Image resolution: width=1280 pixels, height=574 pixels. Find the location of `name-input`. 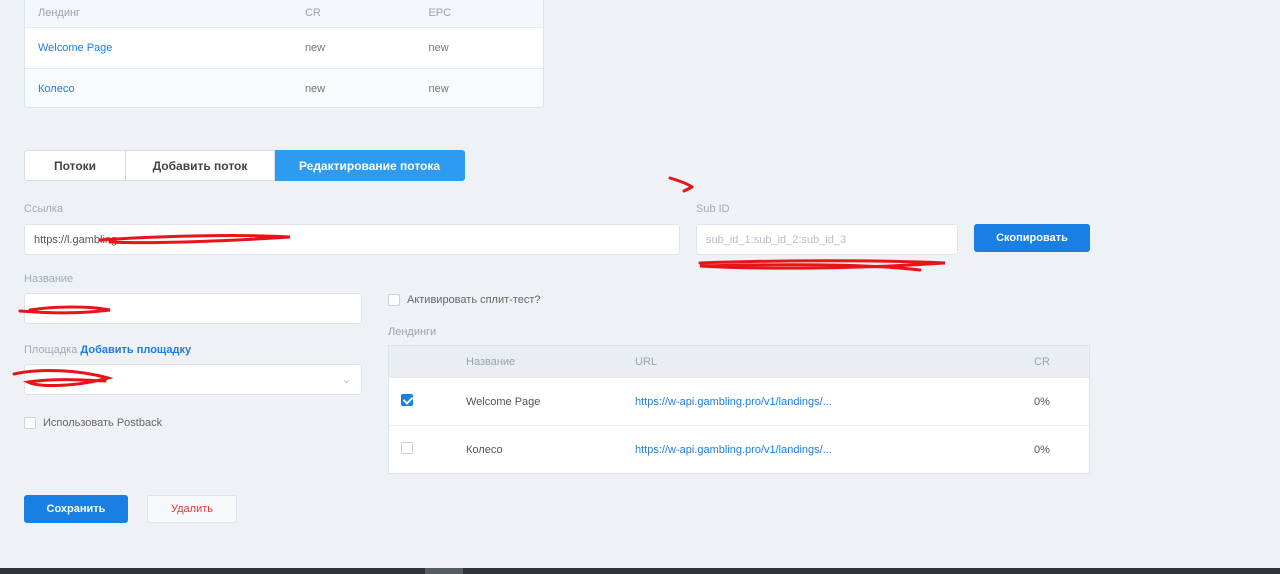

name-input is located at coordinates (193, 308).